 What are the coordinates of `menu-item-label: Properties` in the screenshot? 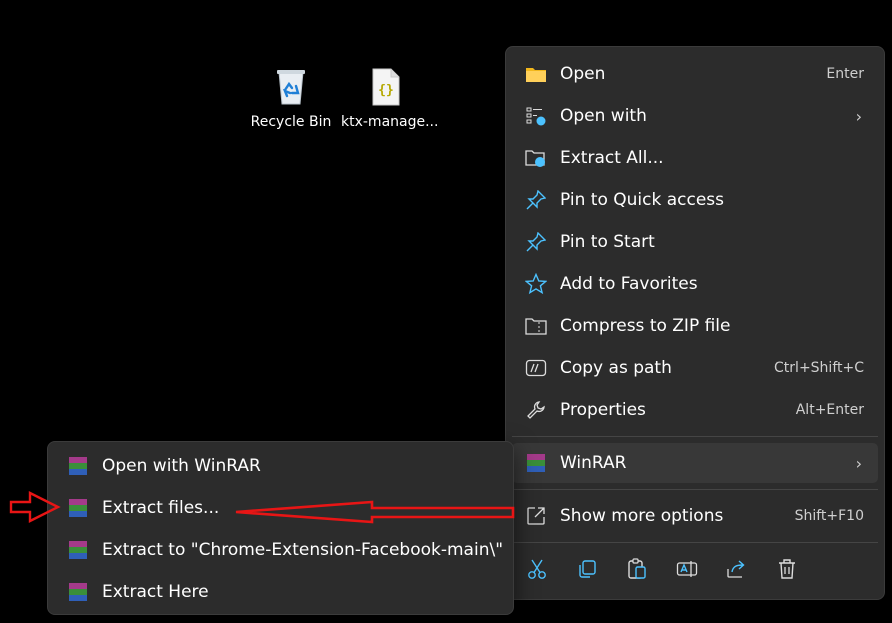 It's located at (603, 410).